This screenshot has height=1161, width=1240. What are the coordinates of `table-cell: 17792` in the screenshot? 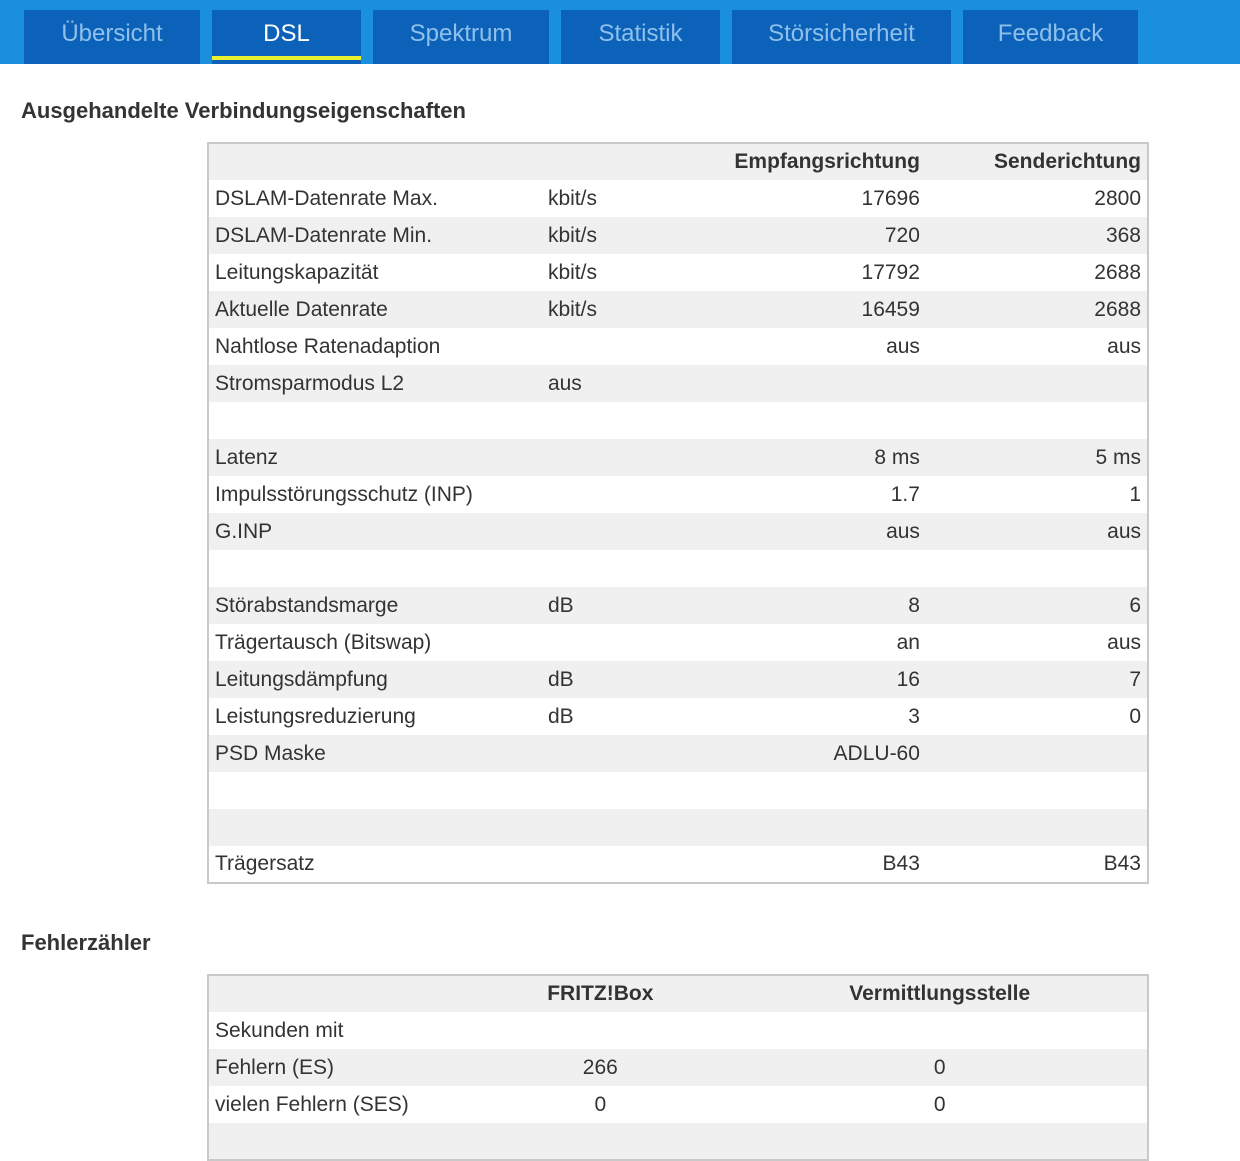 It's located at (890, 272).